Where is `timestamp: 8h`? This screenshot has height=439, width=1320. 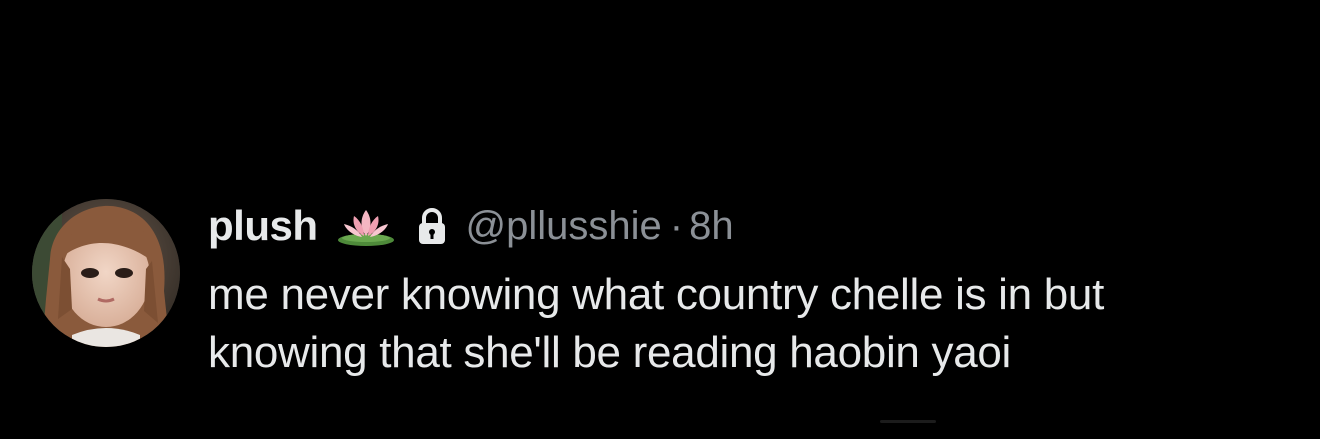
timestamp: 8h is located at coordinates (711, 226).